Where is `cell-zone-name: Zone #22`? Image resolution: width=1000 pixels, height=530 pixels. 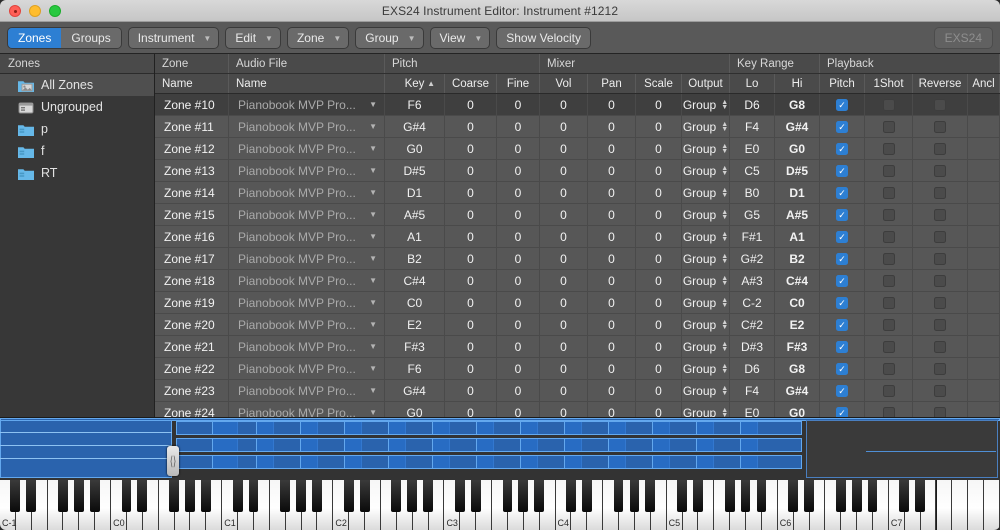 cell-zone-name: Zone #22 is located at coordinates (192, 368).